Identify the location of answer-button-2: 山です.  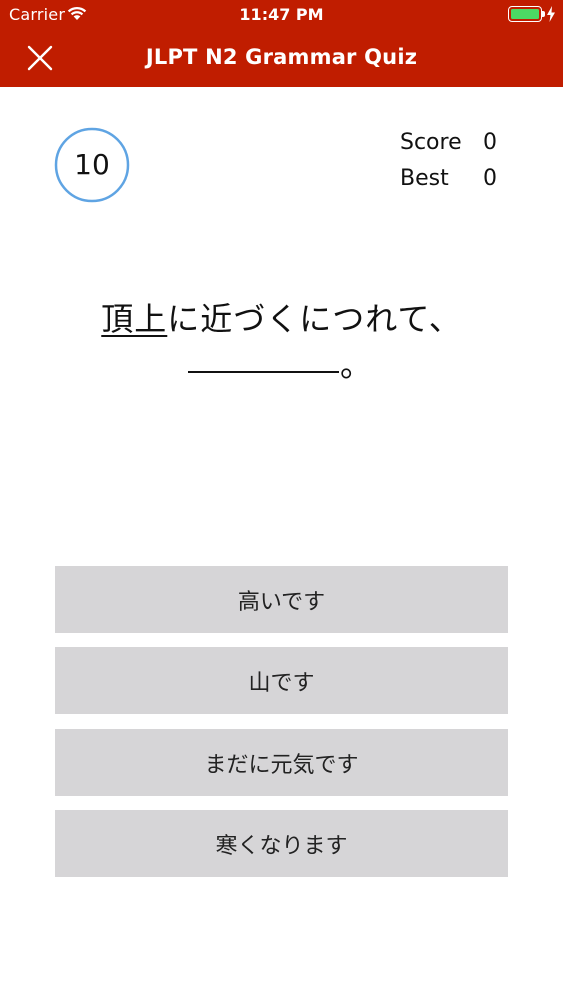
(281, 680).